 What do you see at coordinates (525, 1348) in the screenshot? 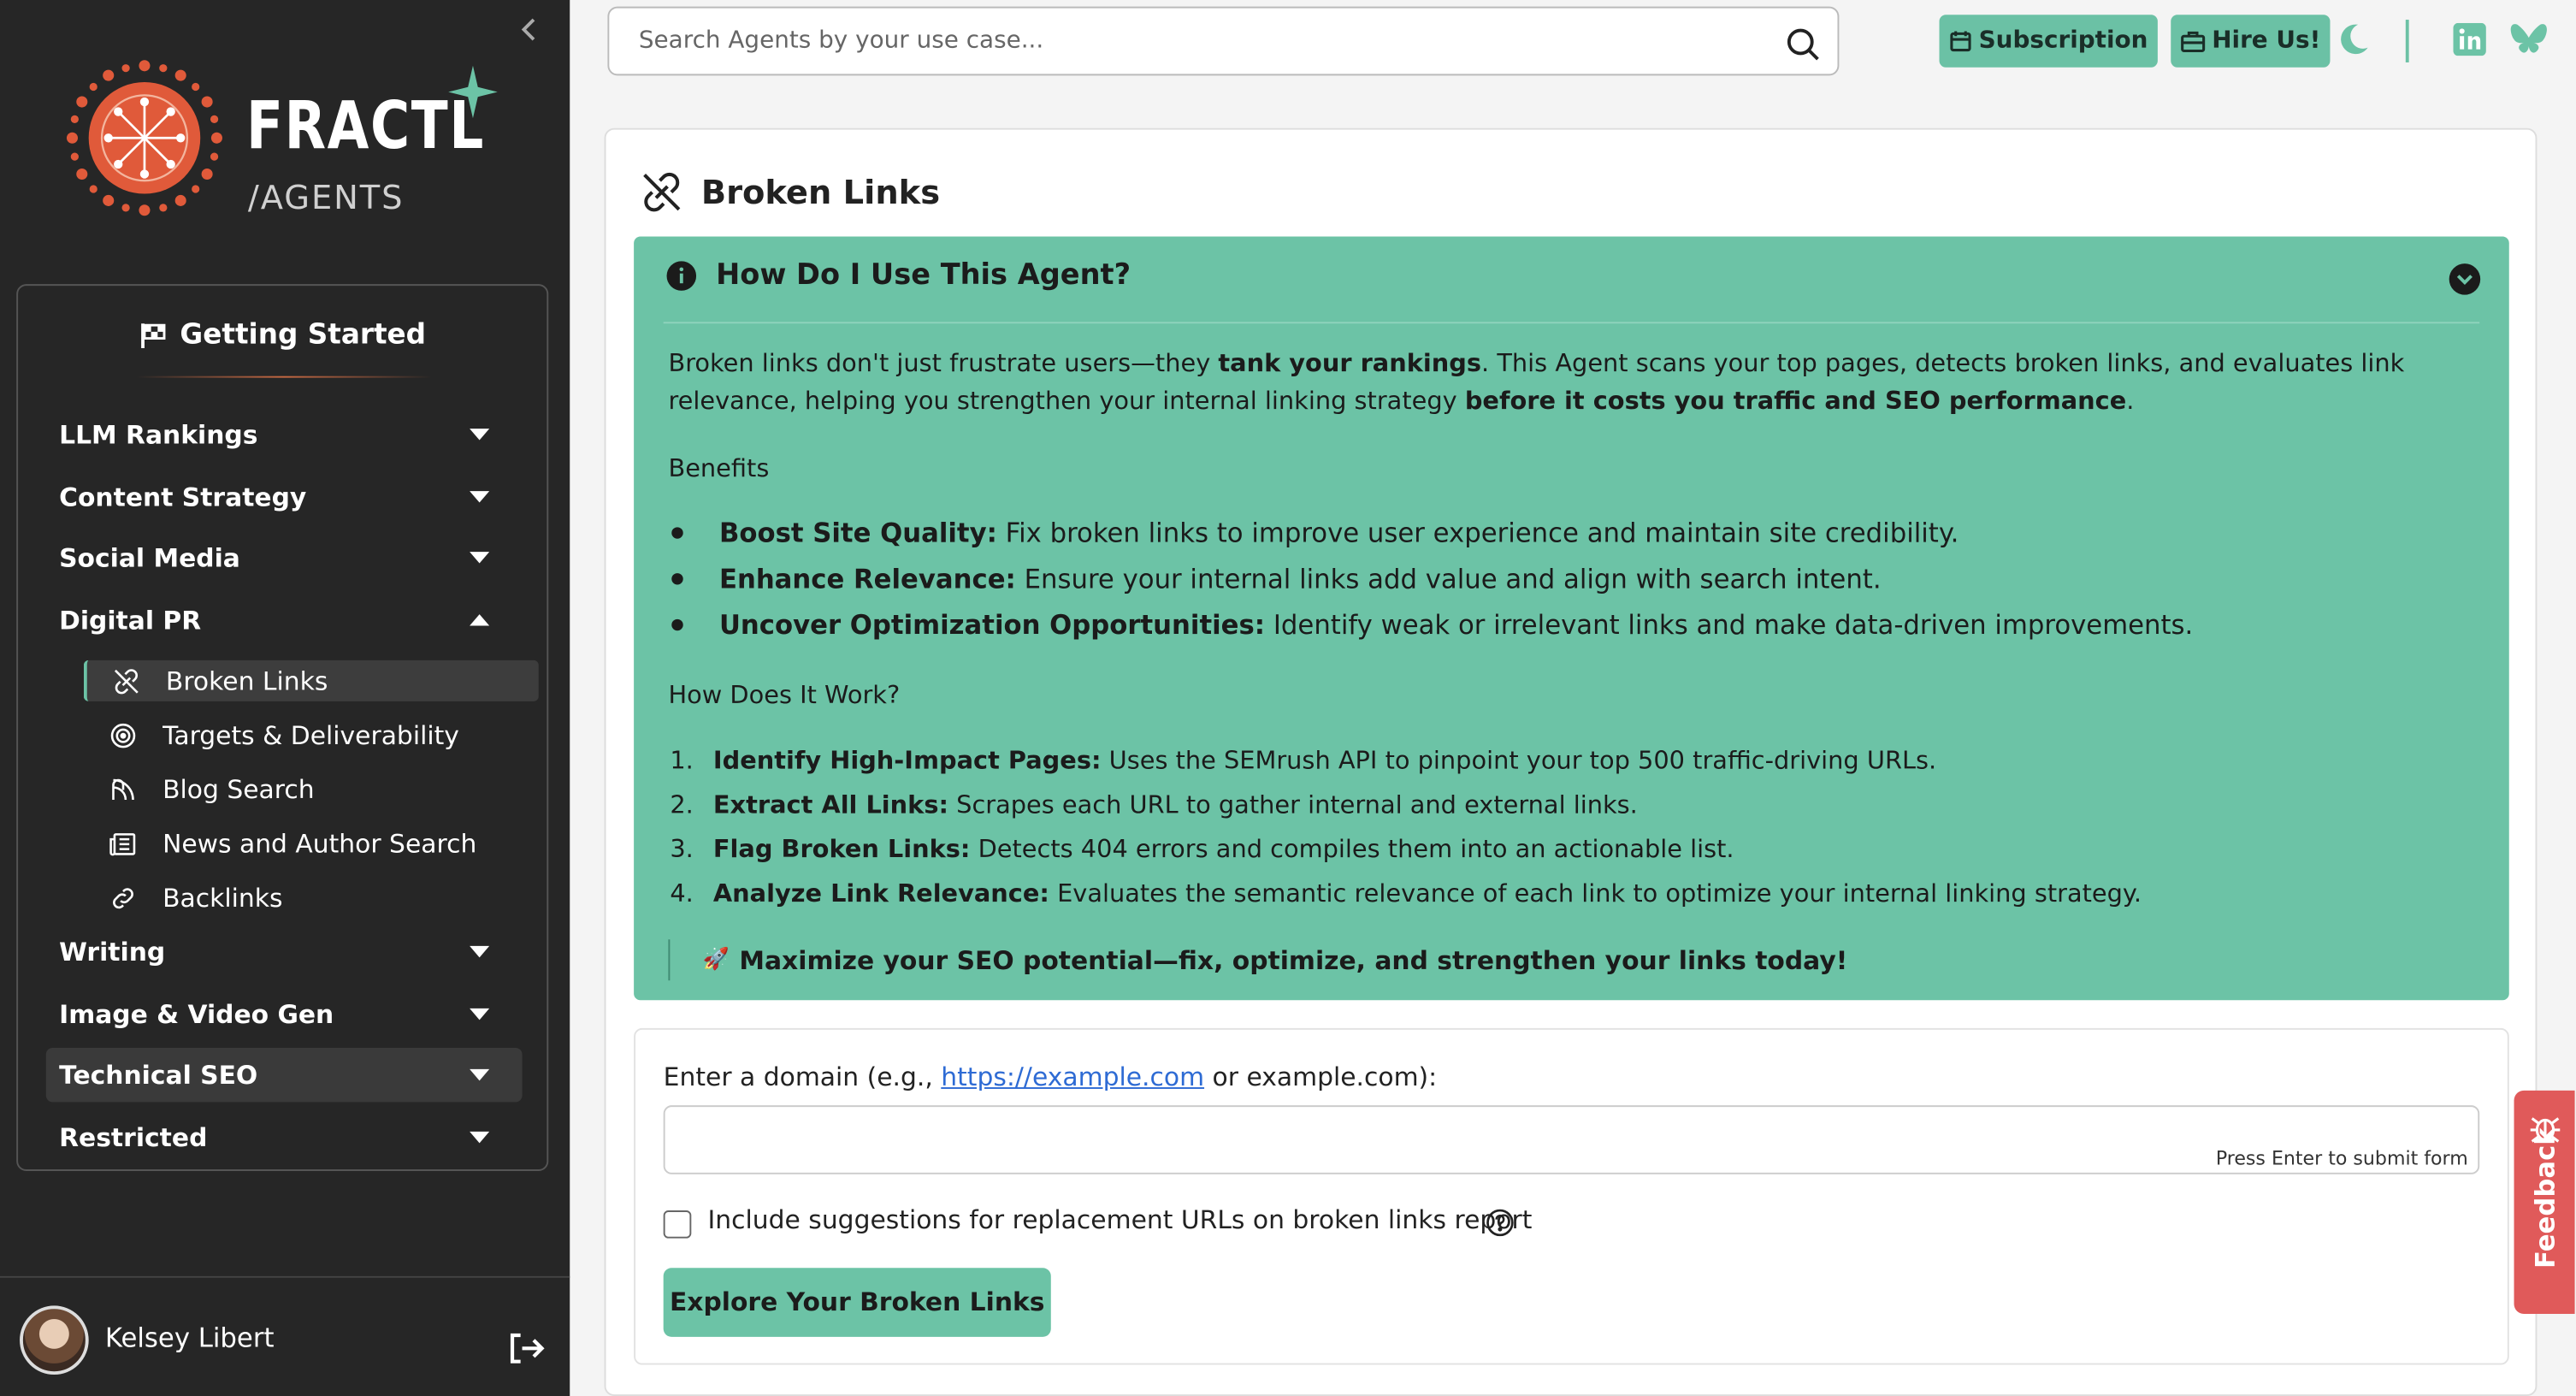
I see `logout-icon` at bounding box center [525, 1348].